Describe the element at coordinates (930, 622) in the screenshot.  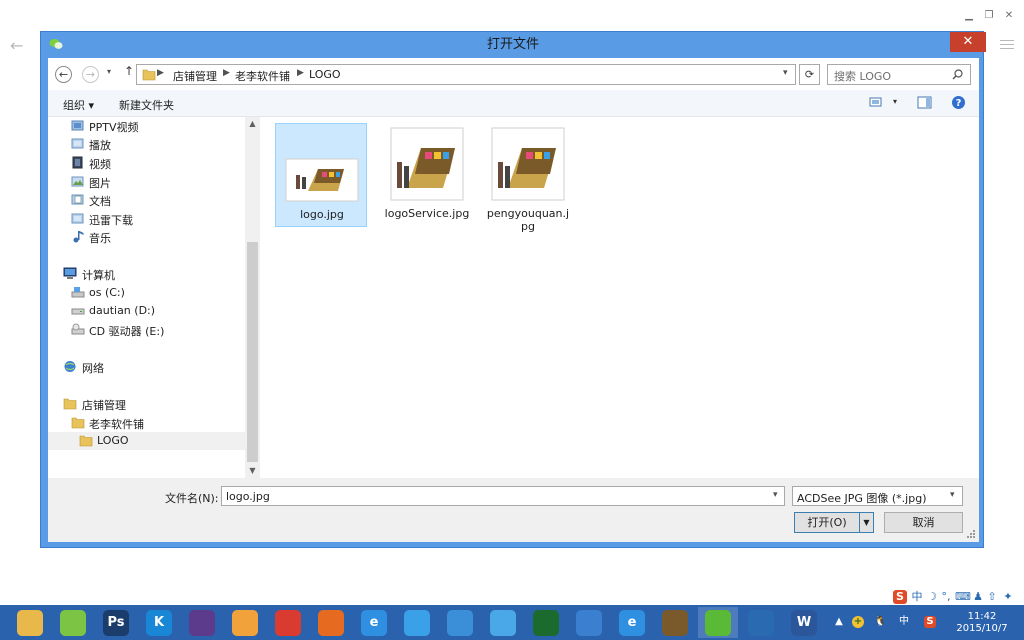
I see `sogou-tray-icon: S` at that location.